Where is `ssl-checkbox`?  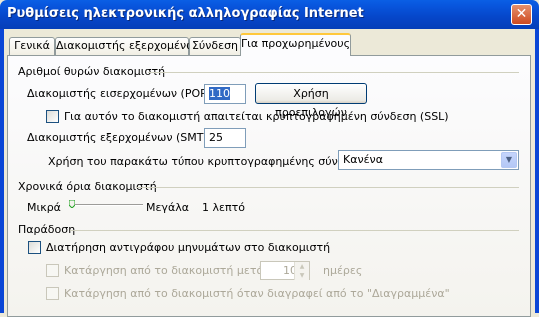 ssl-checkbox is located at coordinates (52, 116).